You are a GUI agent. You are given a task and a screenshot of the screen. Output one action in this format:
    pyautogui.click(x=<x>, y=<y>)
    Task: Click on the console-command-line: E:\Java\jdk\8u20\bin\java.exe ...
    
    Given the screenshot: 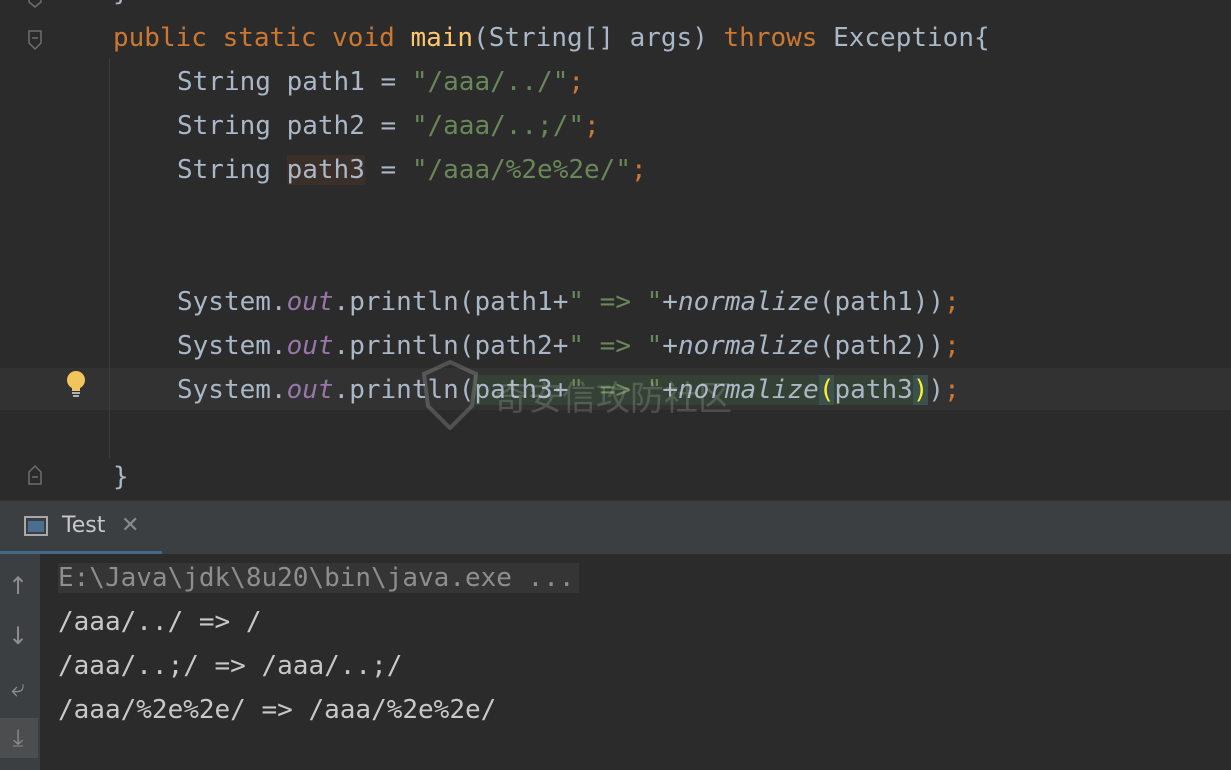 What is the action you would take?
    pyautogui.click(x=318, y=578)
    